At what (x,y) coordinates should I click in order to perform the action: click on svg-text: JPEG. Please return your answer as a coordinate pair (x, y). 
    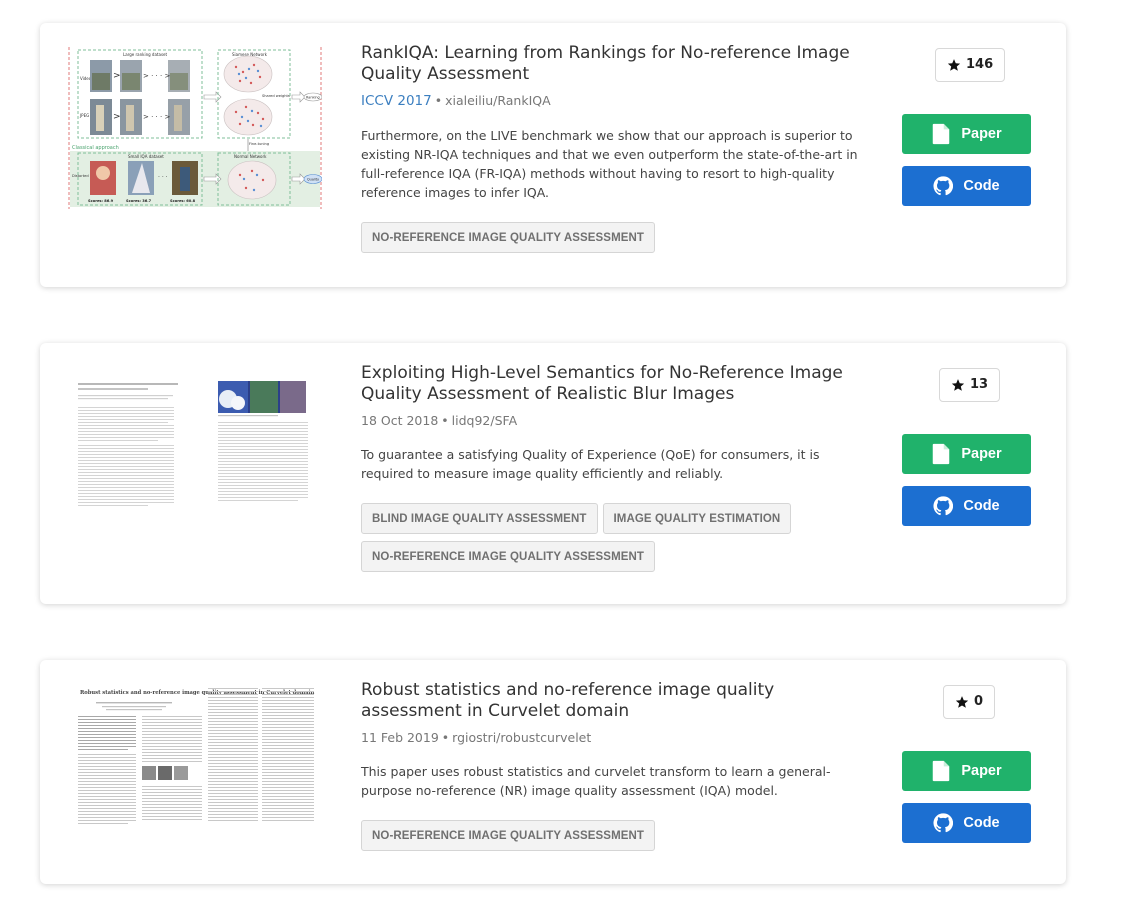
    Looking at the image, I should click on (84, 115).